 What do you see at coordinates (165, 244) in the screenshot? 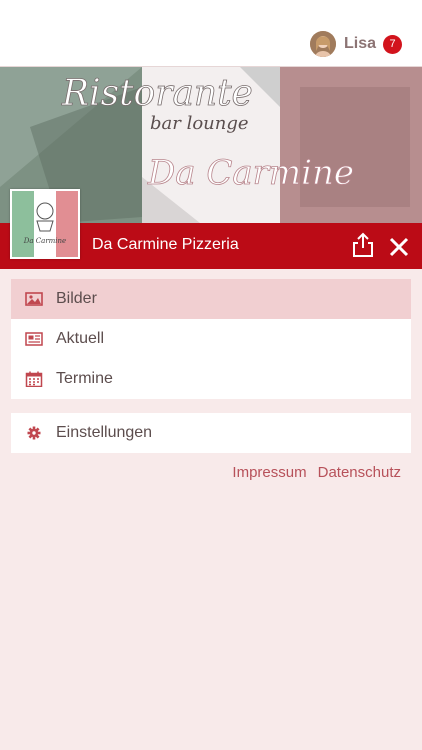
I see `page-title: Da Carmine Pizzeria` at bounding box center [165, 244].